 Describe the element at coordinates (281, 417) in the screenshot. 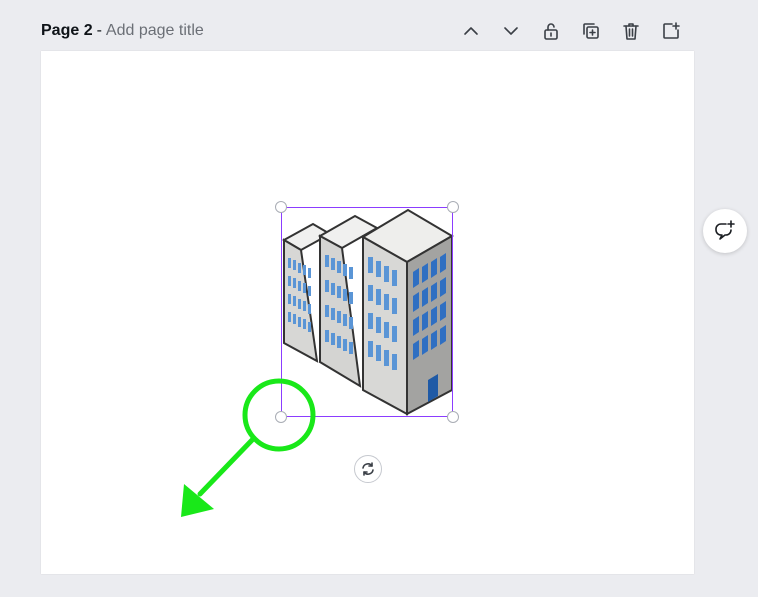

I see `resize-handle-bottom-left` at that location.